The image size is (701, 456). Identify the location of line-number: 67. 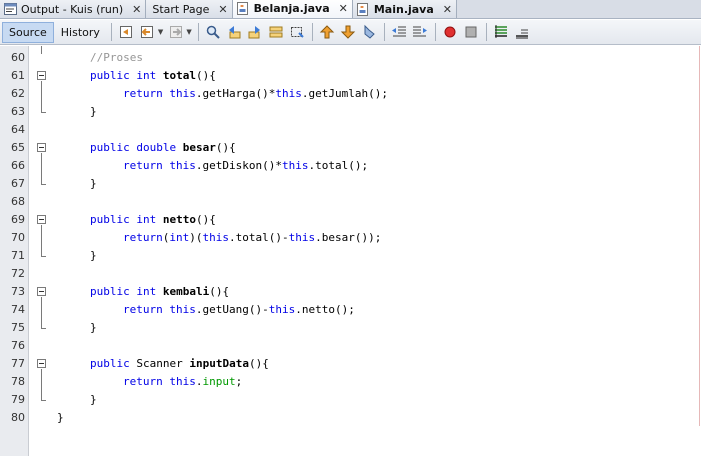
(12, 184).